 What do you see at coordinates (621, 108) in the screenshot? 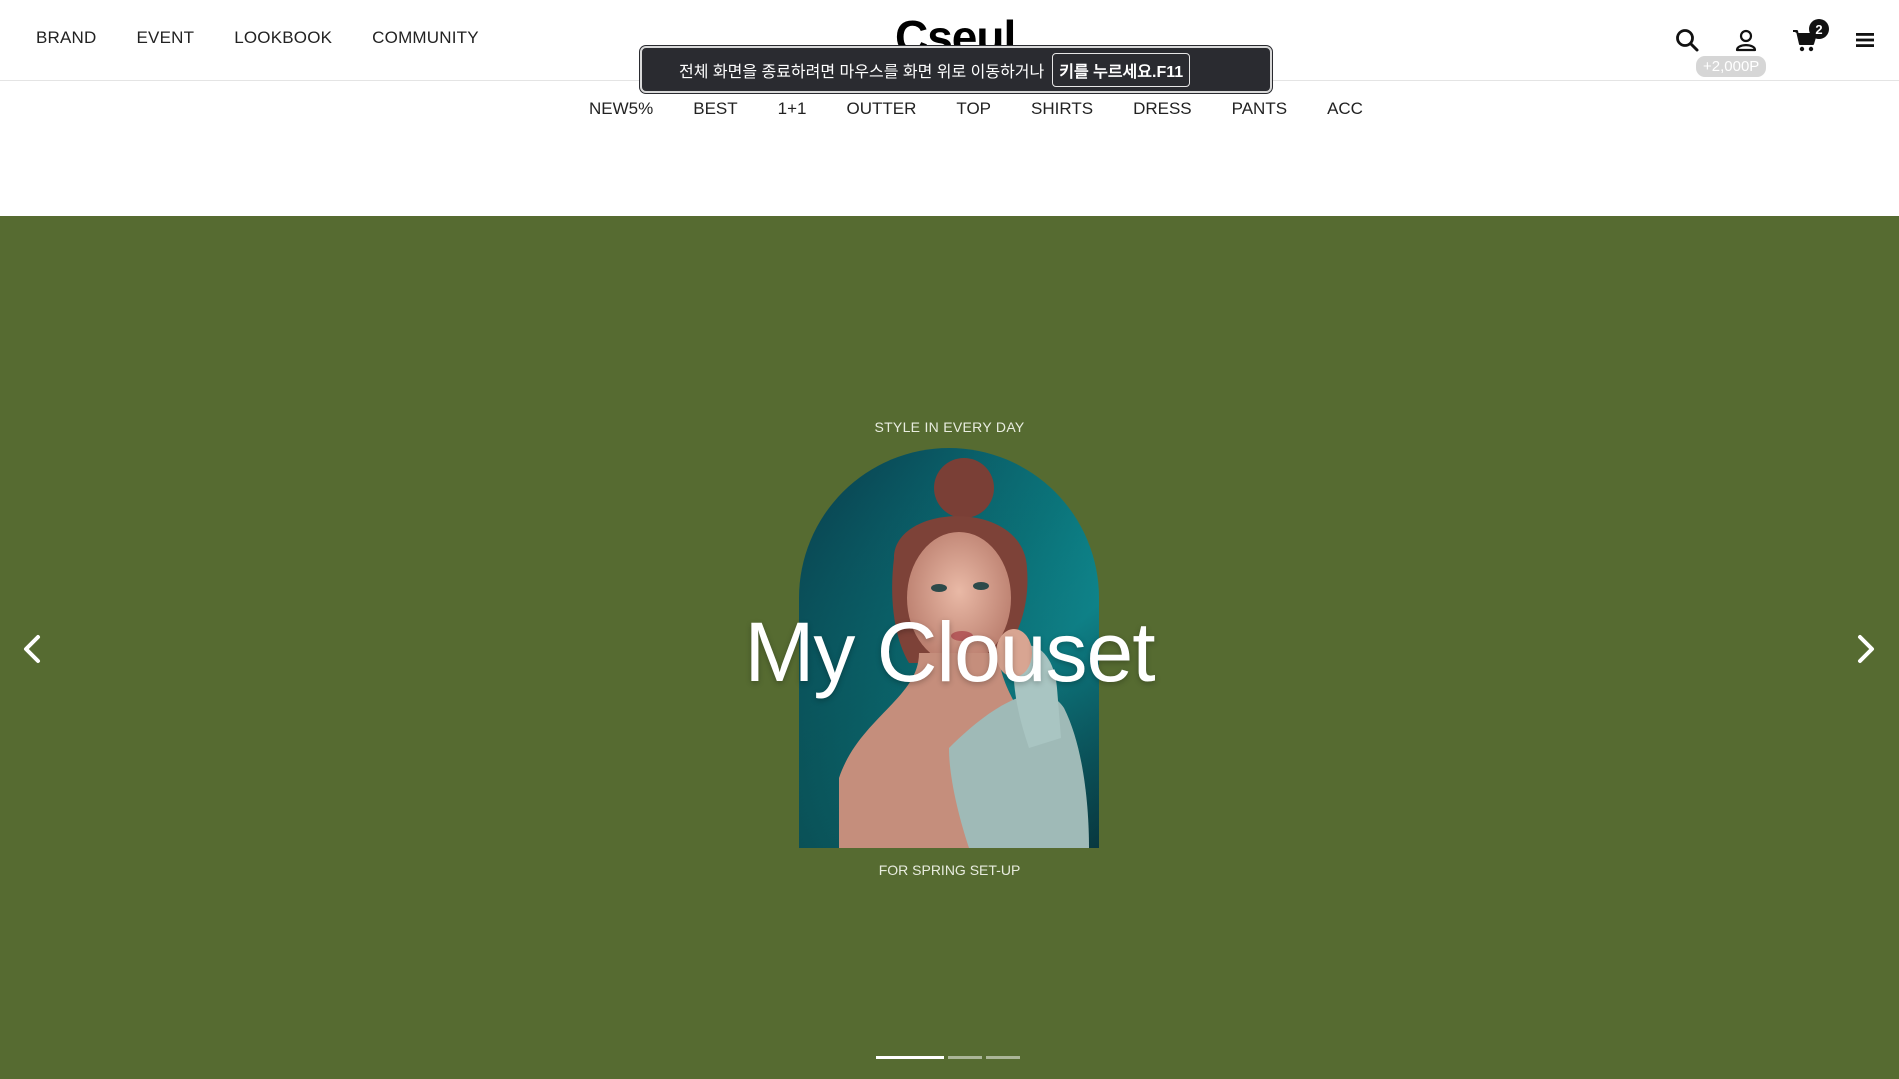
I see `category-new: NEW5%` at bounding box center [621, 108].